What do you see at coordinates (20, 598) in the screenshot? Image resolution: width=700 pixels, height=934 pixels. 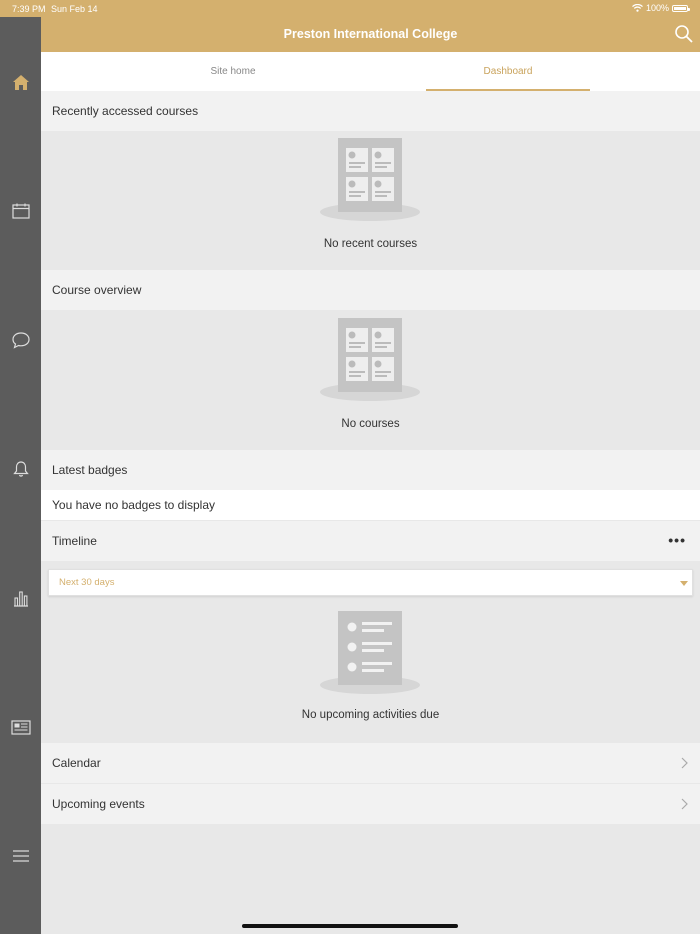 I see `grades-icon` at bounding box center [20, 598].